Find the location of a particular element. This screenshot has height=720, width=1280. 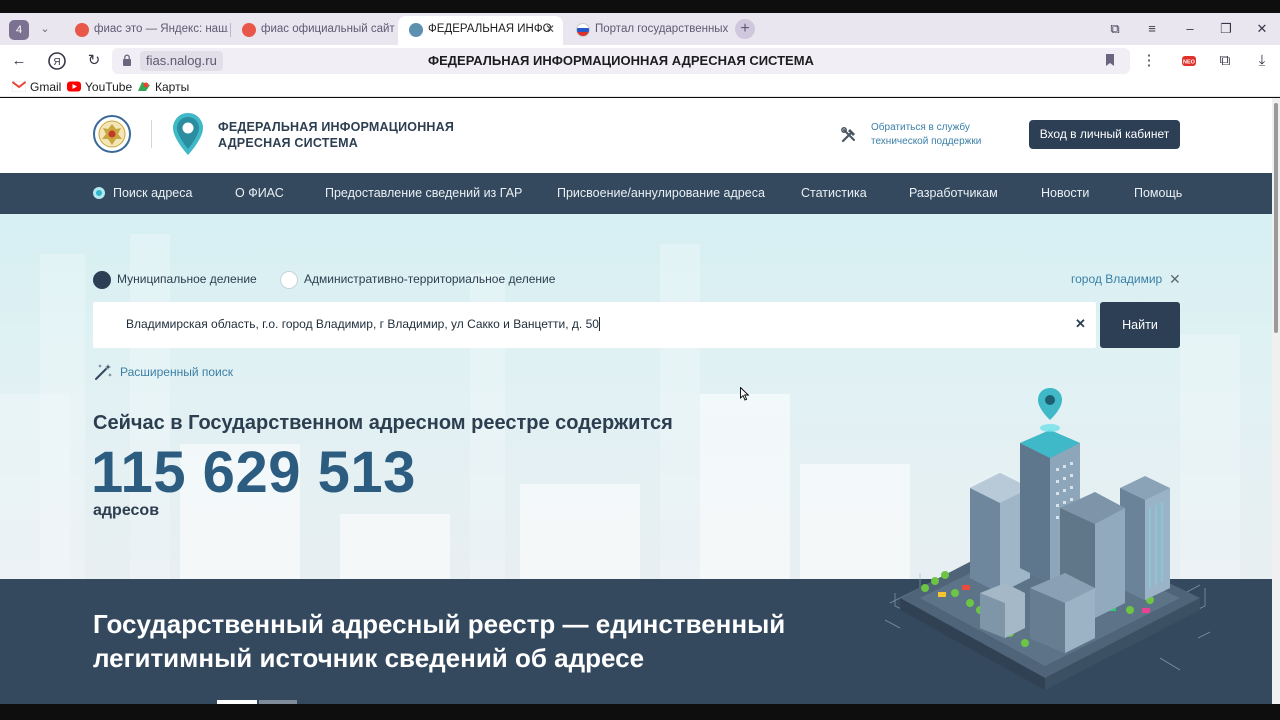

reload-icon: ↻ is located at coordinates (94, 61).